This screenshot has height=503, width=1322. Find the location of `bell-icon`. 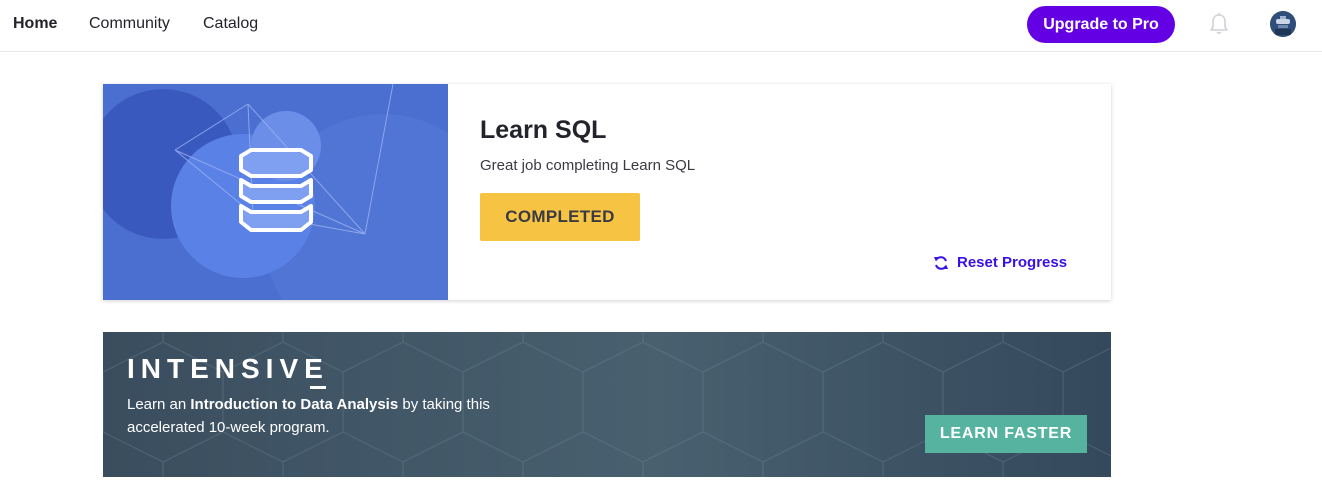

bell-icon is located at coordinates (1219, 24).